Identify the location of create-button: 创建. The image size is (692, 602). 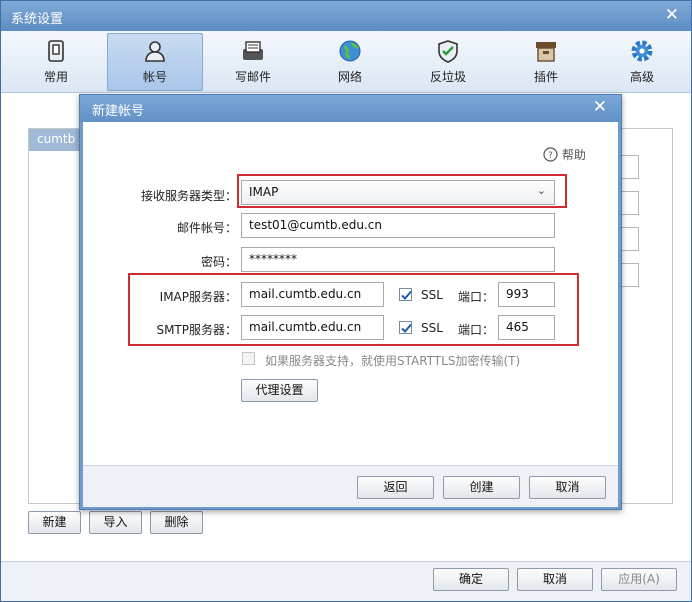
(481, 487).